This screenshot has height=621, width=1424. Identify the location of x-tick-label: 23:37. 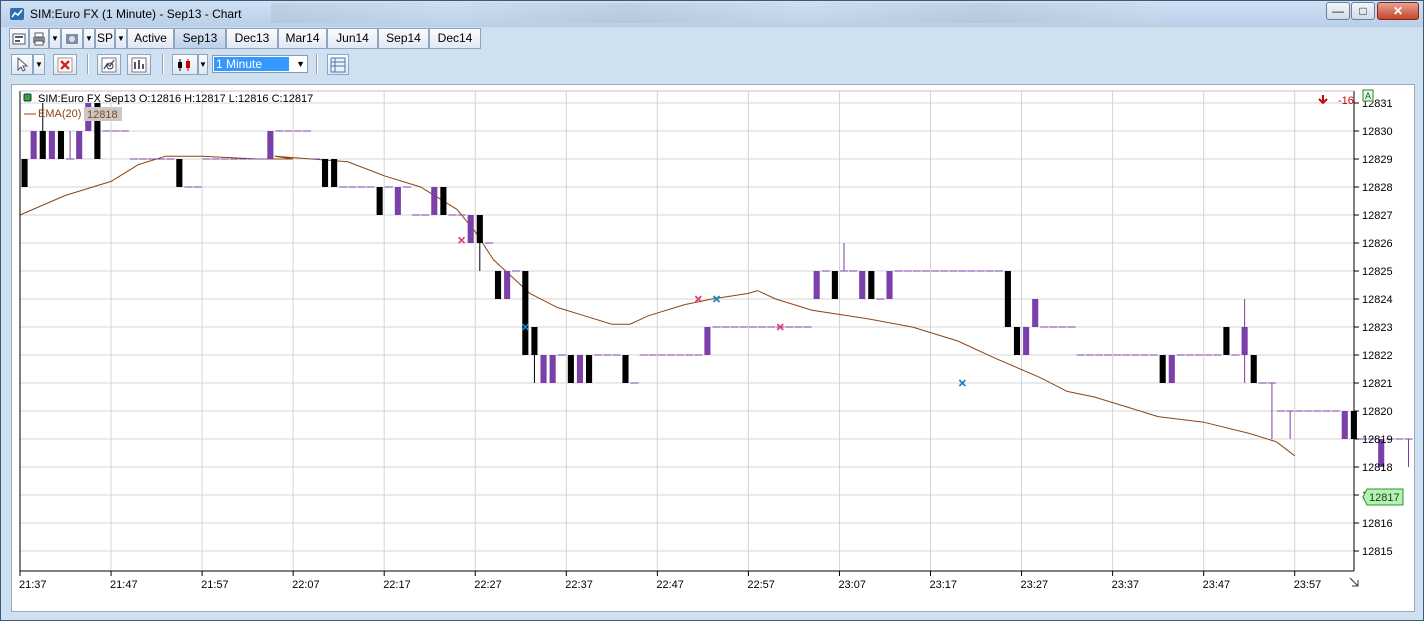
(1126, 585).